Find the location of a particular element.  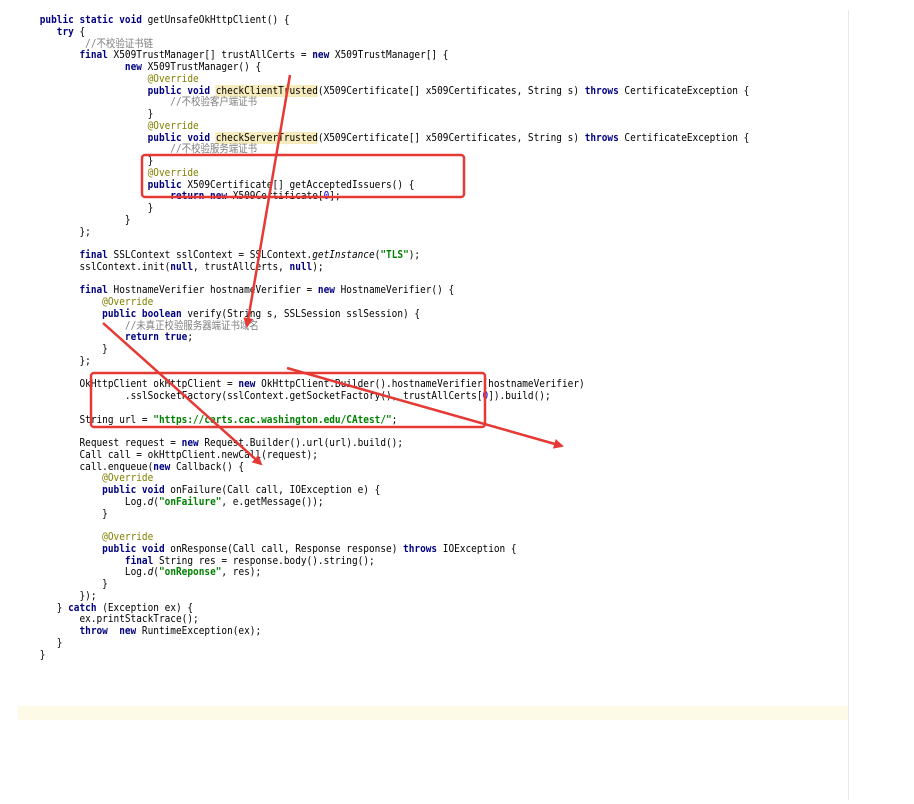

arrow-sslcontext-to-socketfactory is located at coordinates (182, 394).